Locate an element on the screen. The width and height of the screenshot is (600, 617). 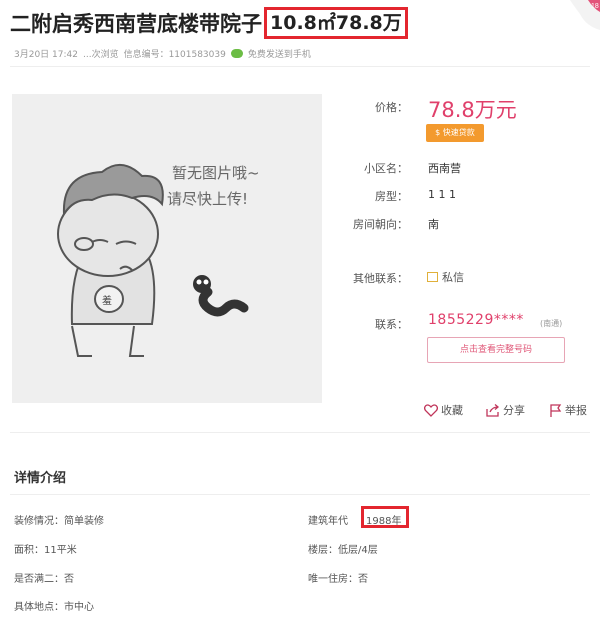
price-label: 价格： is located at coordinates (391, 107).